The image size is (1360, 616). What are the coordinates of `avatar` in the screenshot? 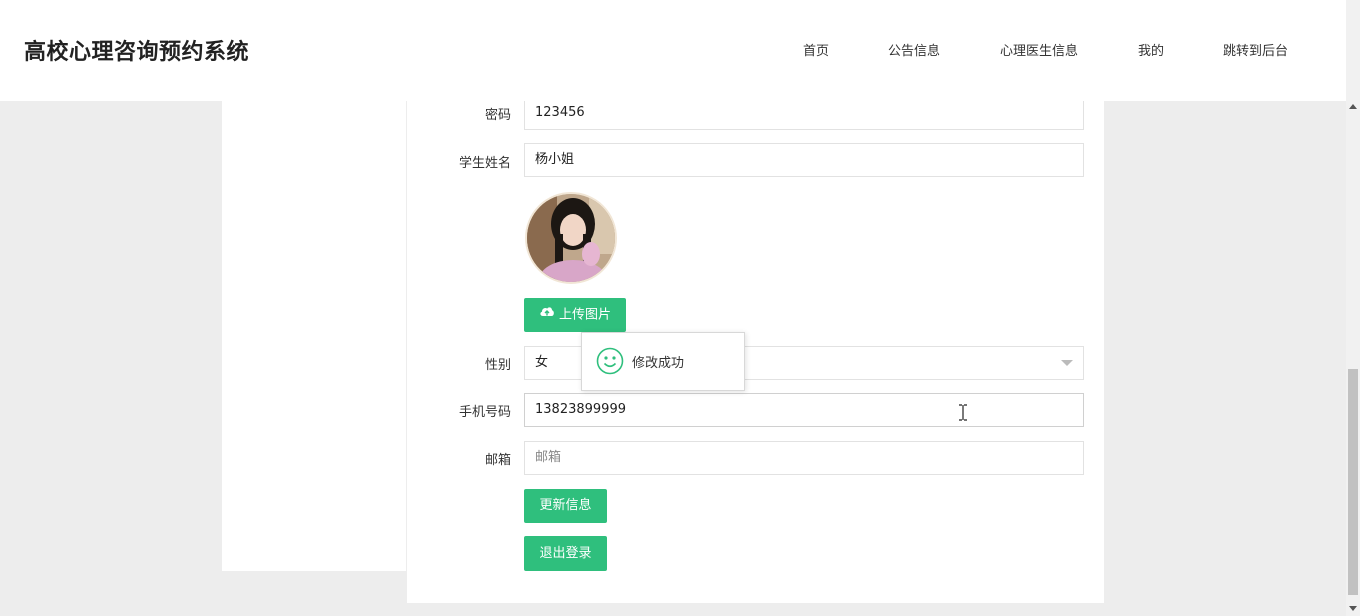 It's located at (571, 238).